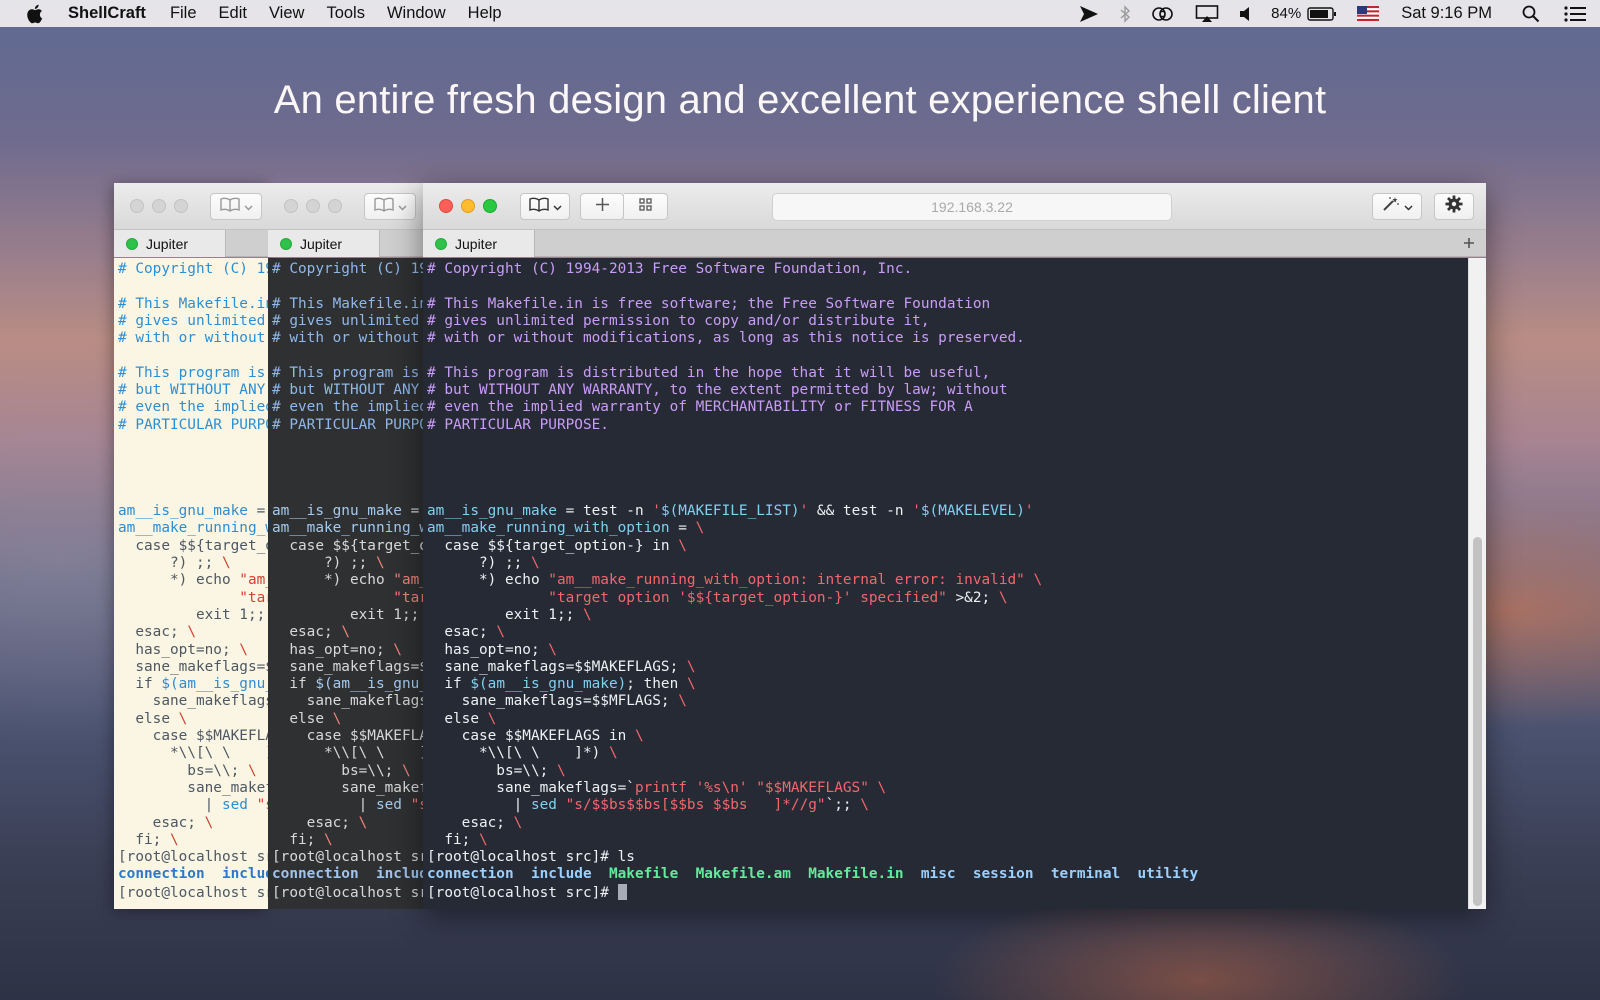 This screenshot has height=1000, width=1600. Describe the element at coordinates (1003, 874) in the screenshot. I see `terminal-text: session` at that location.